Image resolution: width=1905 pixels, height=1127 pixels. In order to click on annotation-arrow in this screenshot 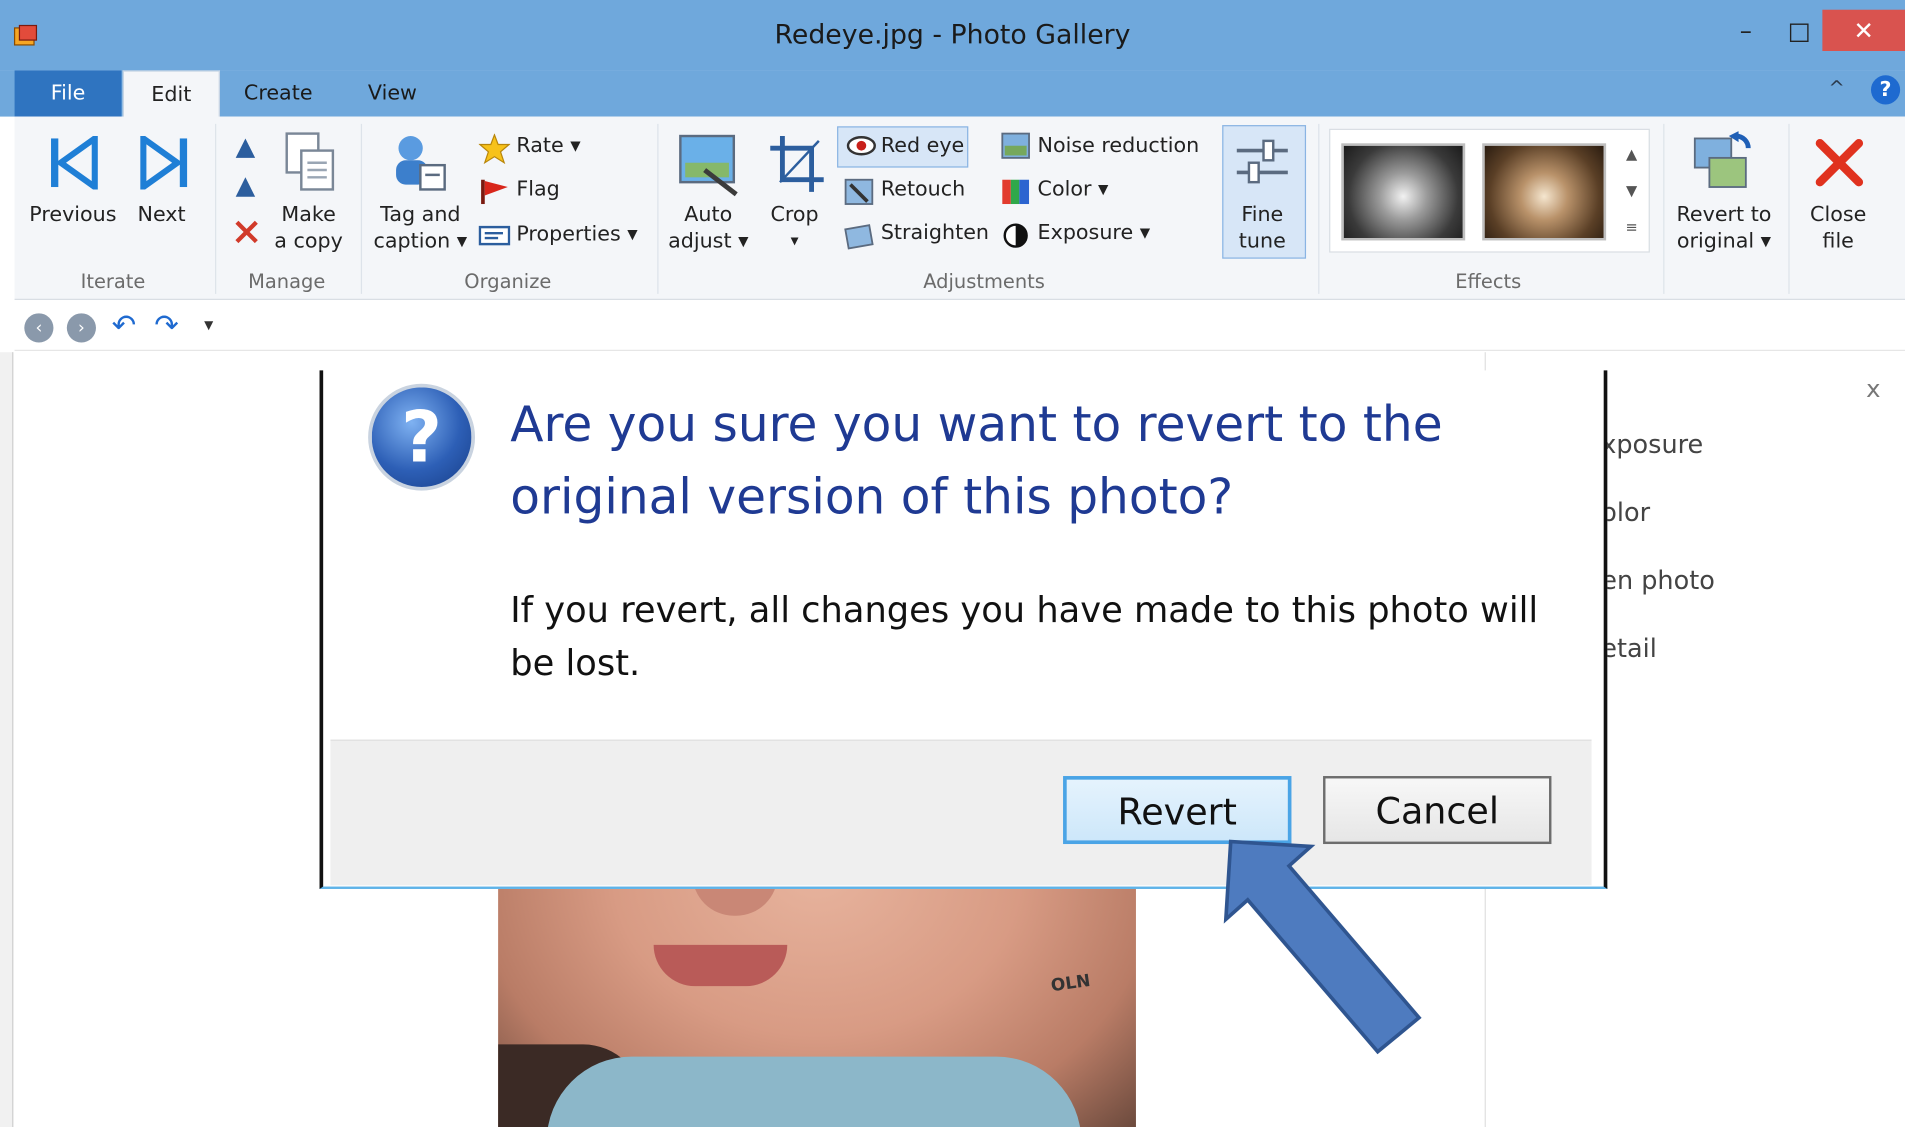, I will do `click(1322, 947)`.